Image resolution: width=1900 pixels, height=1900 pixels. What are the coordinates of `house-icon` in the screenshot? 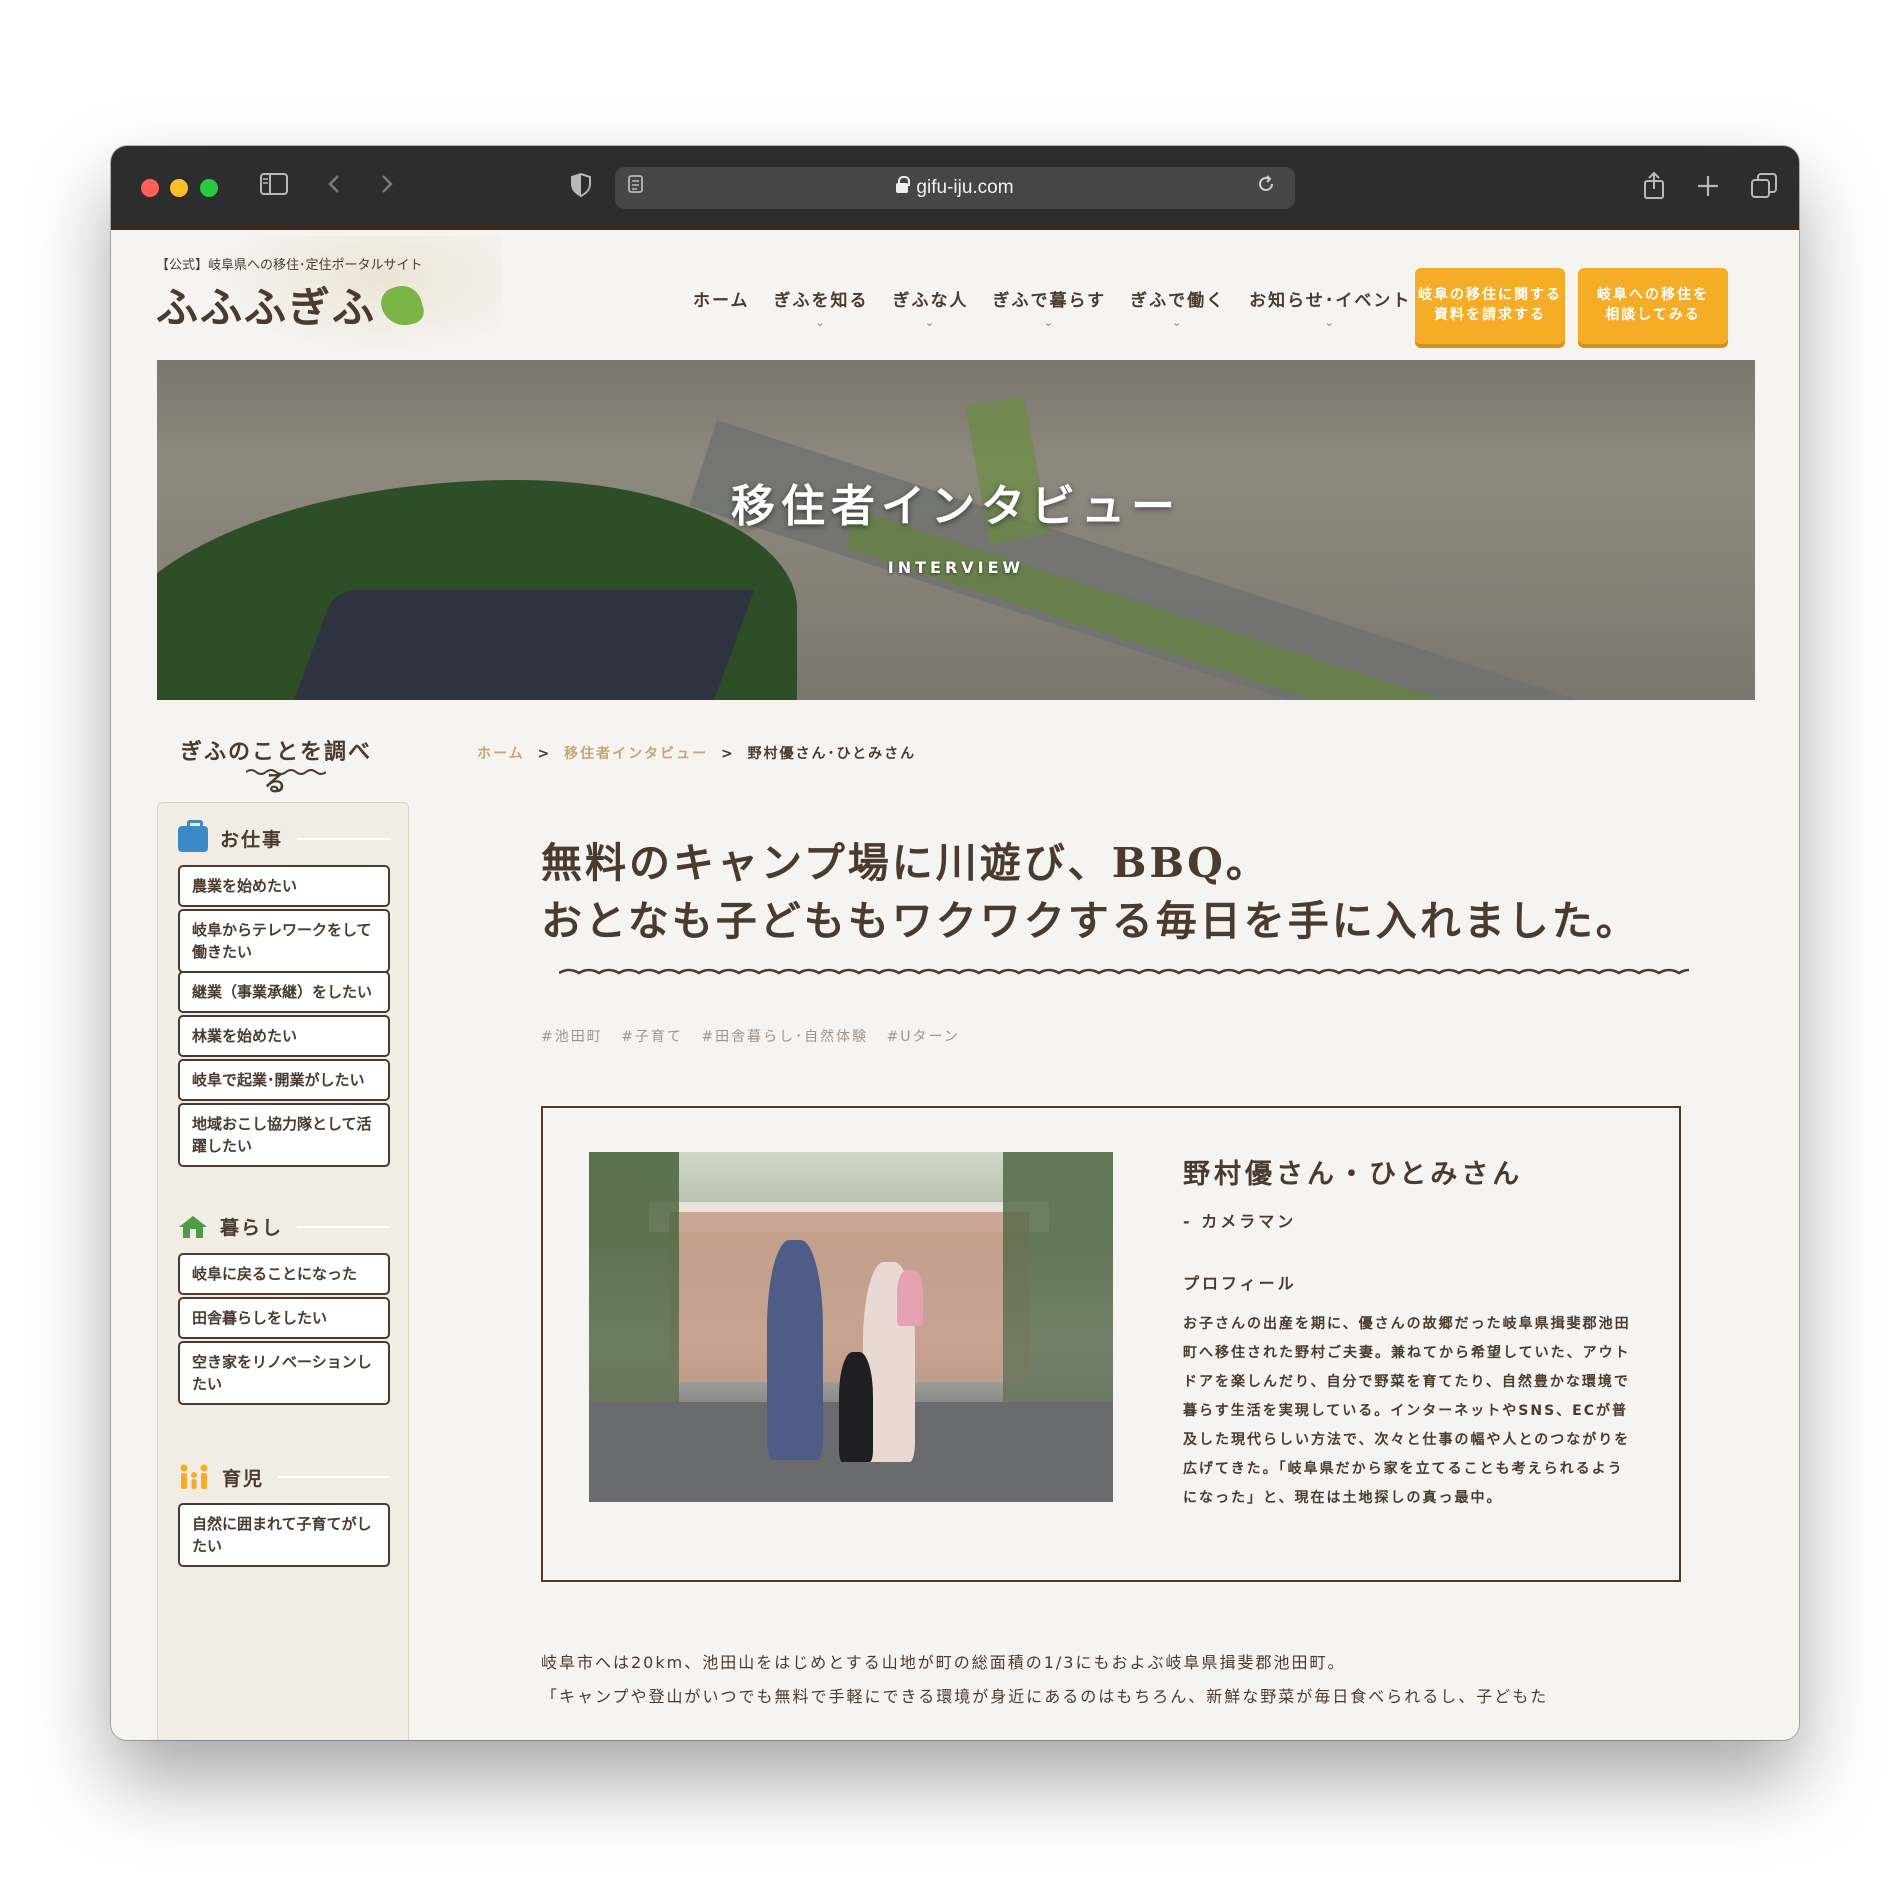 It's located at (193, 1226).